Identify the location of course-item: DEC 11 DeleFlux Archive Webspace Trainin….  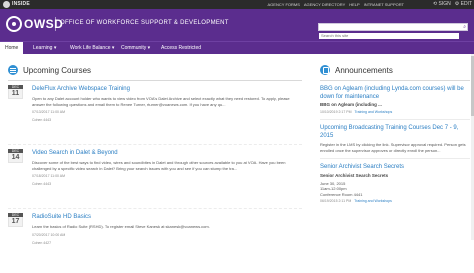
(155, 113).